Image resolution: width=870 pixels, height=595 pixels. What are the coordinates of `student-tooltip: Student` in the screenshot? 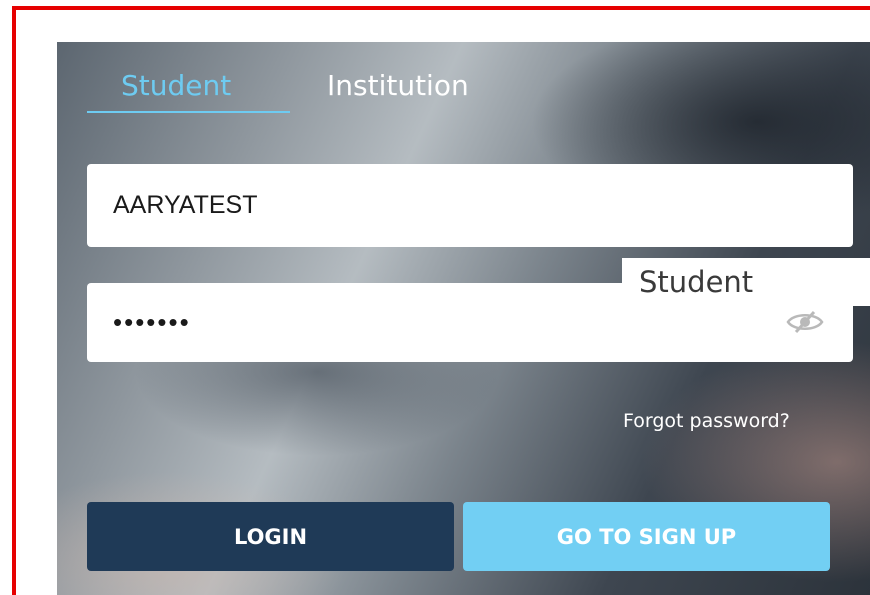 It's located at (746, 282).